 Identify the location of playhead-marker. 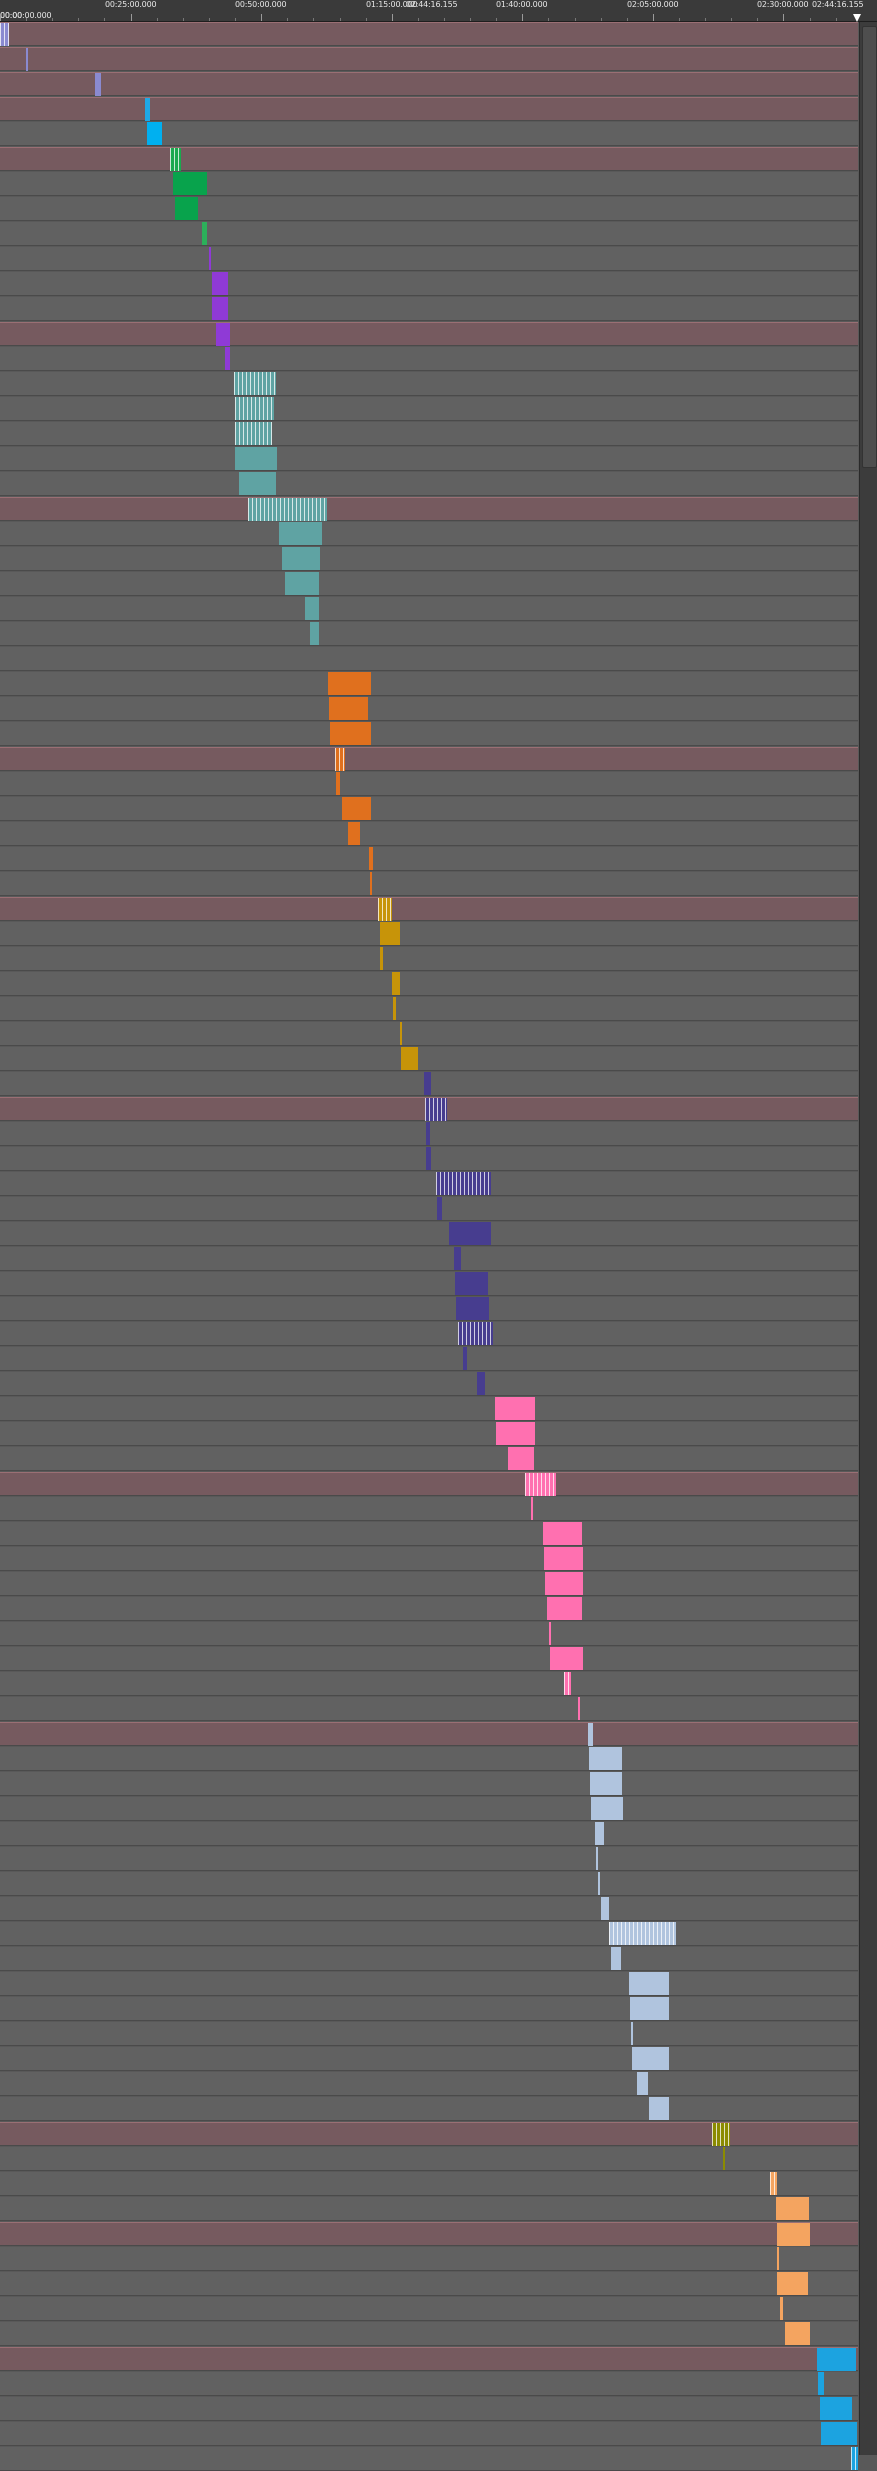
(857, 18).